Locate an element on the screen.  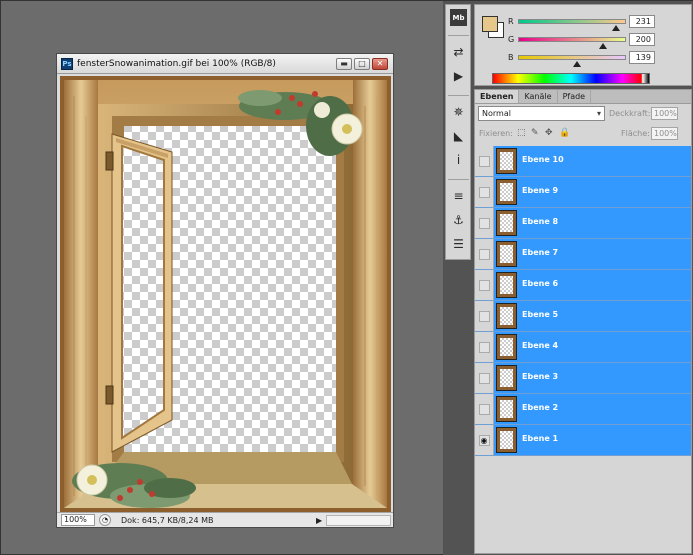
lock-position-icon: ✥ is located at coordinates (549, 133).